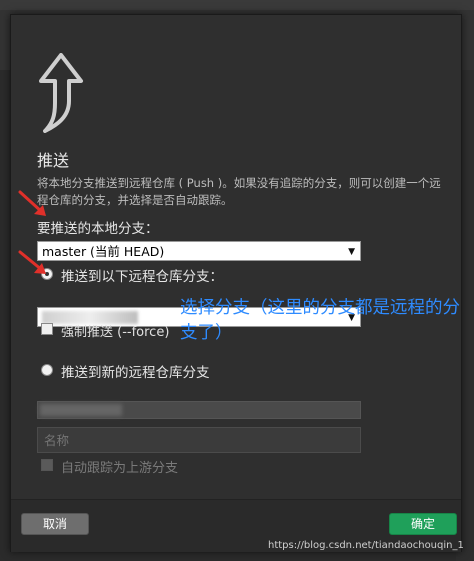  What do you see at coordinates (199, 410) in the screenshot?
I see `new-remote-select` at bounding box center [199, 410].